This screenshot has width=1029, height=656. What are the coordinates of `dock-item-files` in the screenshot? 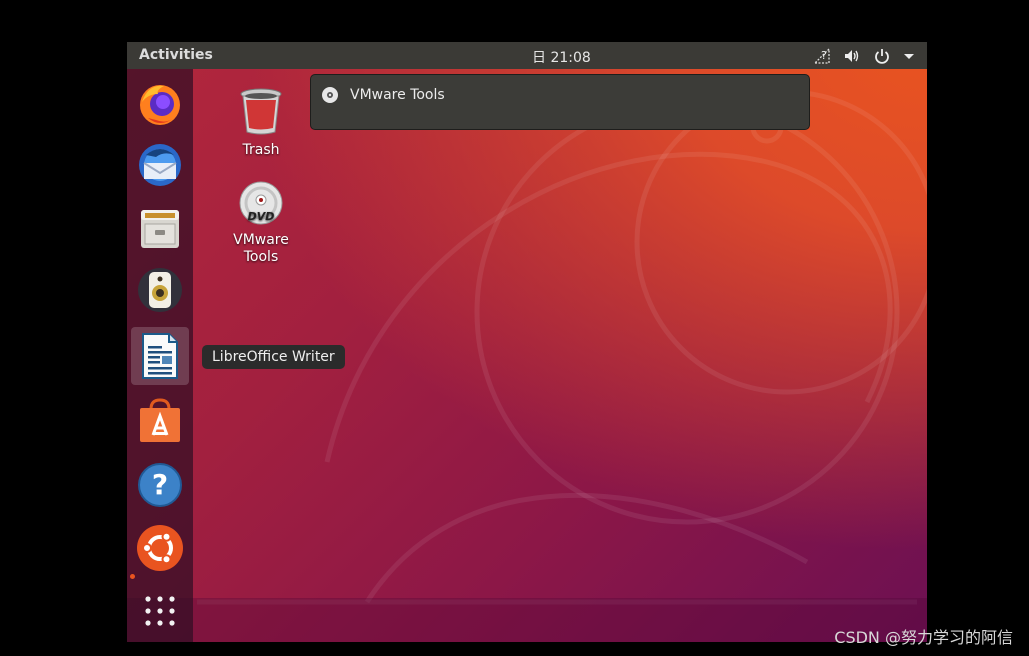 It's located at (160, 228).